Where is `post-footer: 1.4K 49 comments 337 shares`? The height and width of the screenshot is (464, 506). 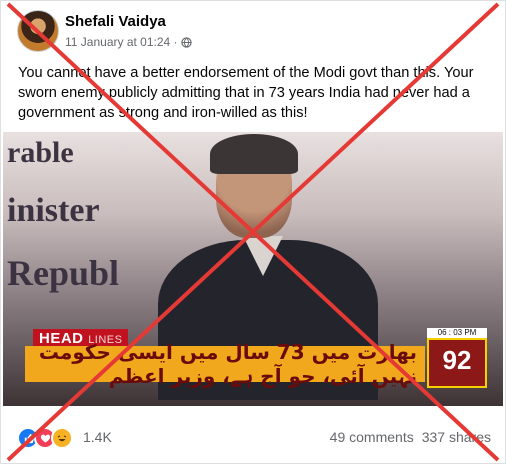
post-footer: 1.4K 49 comments 337 shares is located at coordinates (254, 437).